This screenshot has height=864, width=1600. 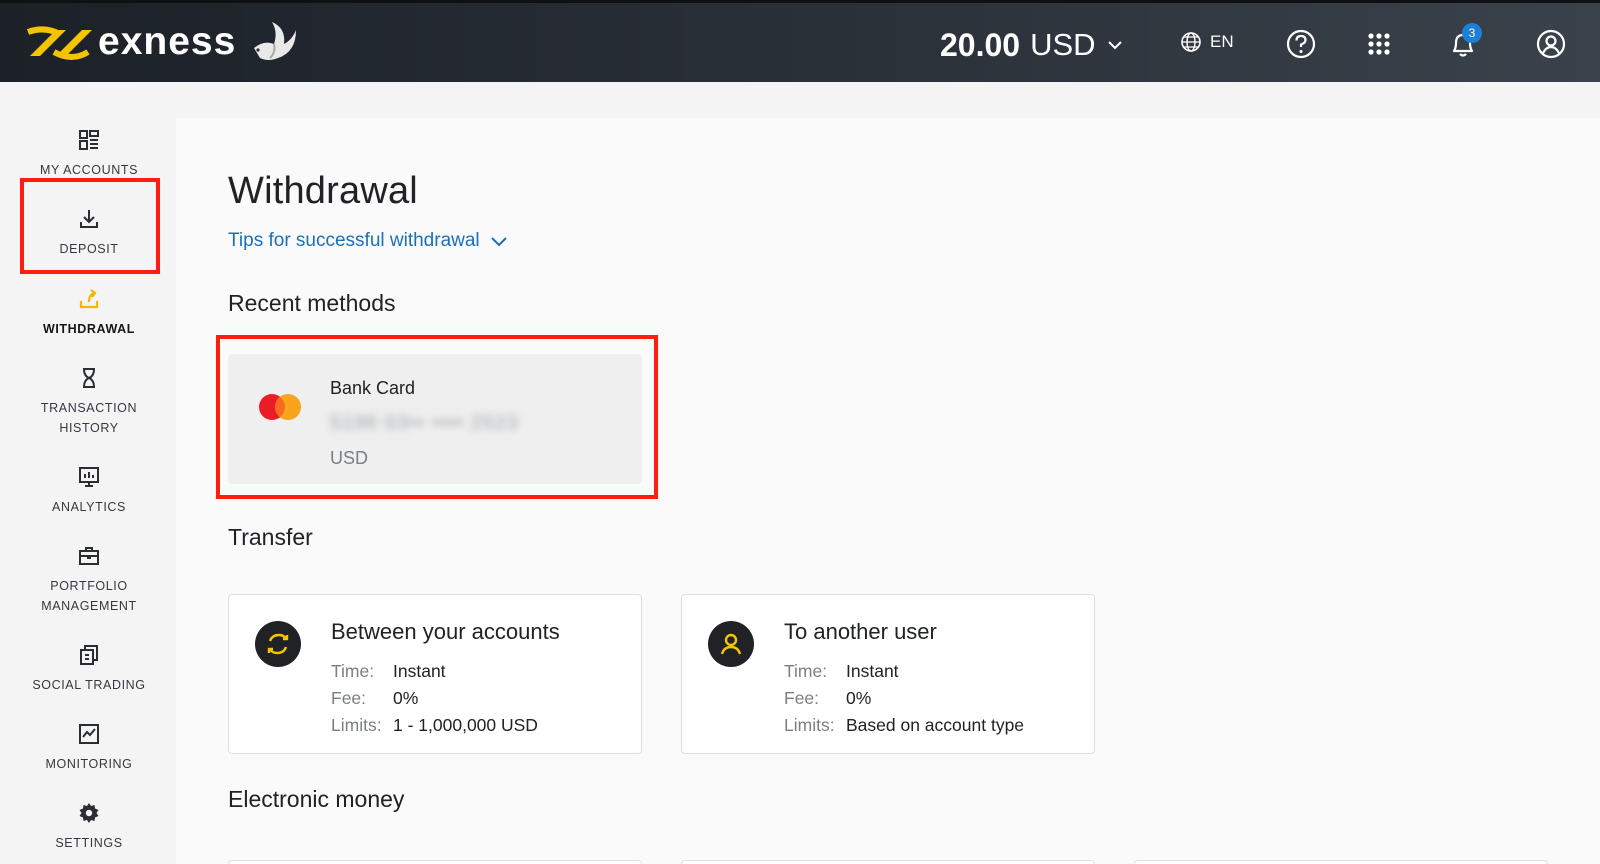 What do you see at coordinates (89, 491) in the screenshot?
I see `sidebar-item-analytics: ANALYTICS` at bounding box center [89, 491].